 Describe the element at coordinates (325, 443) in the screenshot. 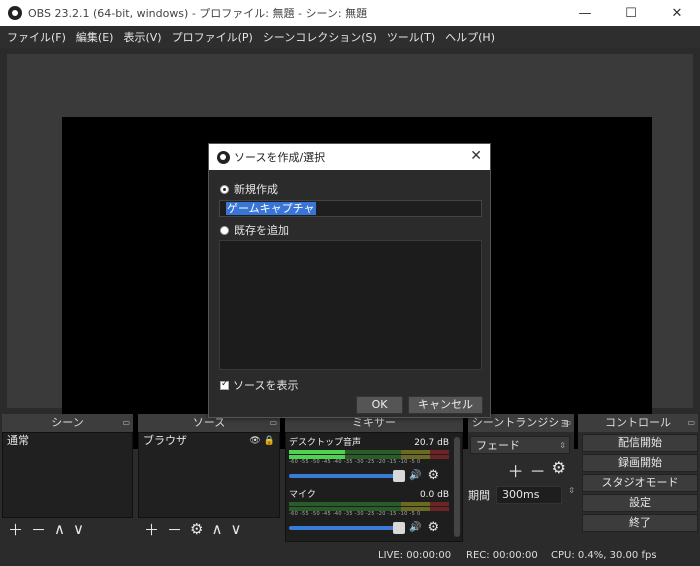

I see `track-name: デスクトップ音声` at that location.